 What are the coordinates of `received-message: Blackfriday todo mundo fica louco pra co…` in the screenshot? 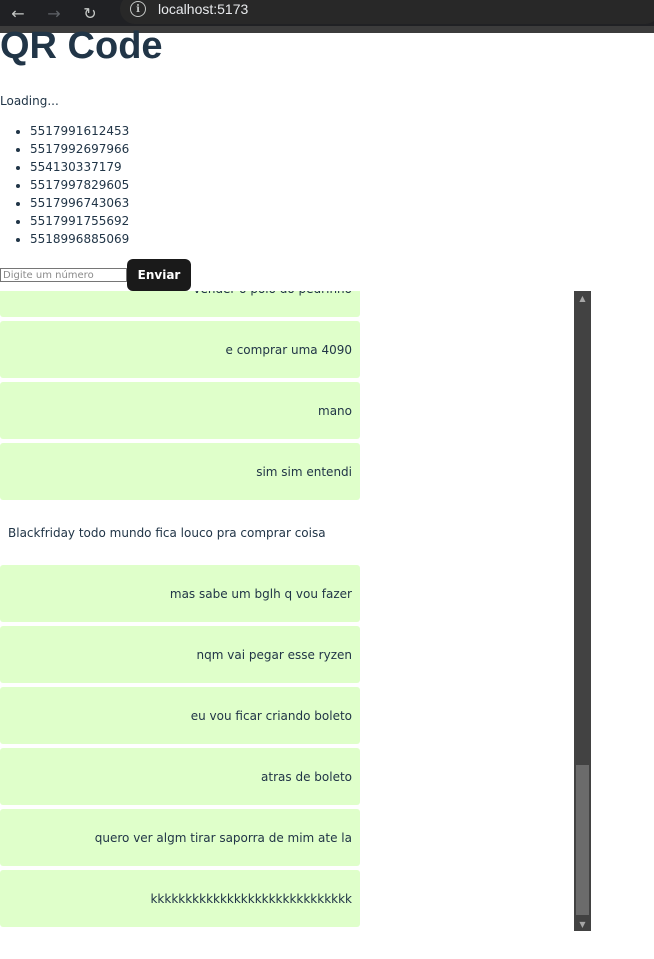 It's located at (180, 532).